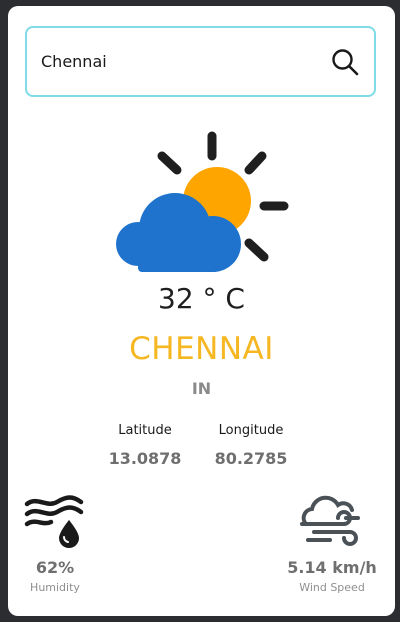 This screenshot has height=622, width=400. What do you see at coordinates (251, 430) in the screenshot?
I see `longitude-label: Longitude` at bounding box center [251, 430].